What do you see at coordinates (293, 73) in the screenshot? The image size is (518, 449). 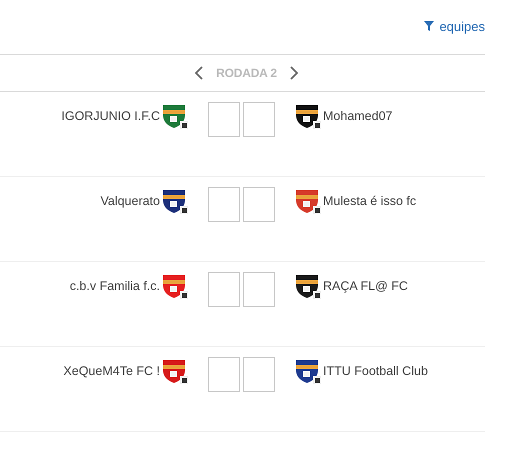 I see `next-button` at bounding box center [293, 73].